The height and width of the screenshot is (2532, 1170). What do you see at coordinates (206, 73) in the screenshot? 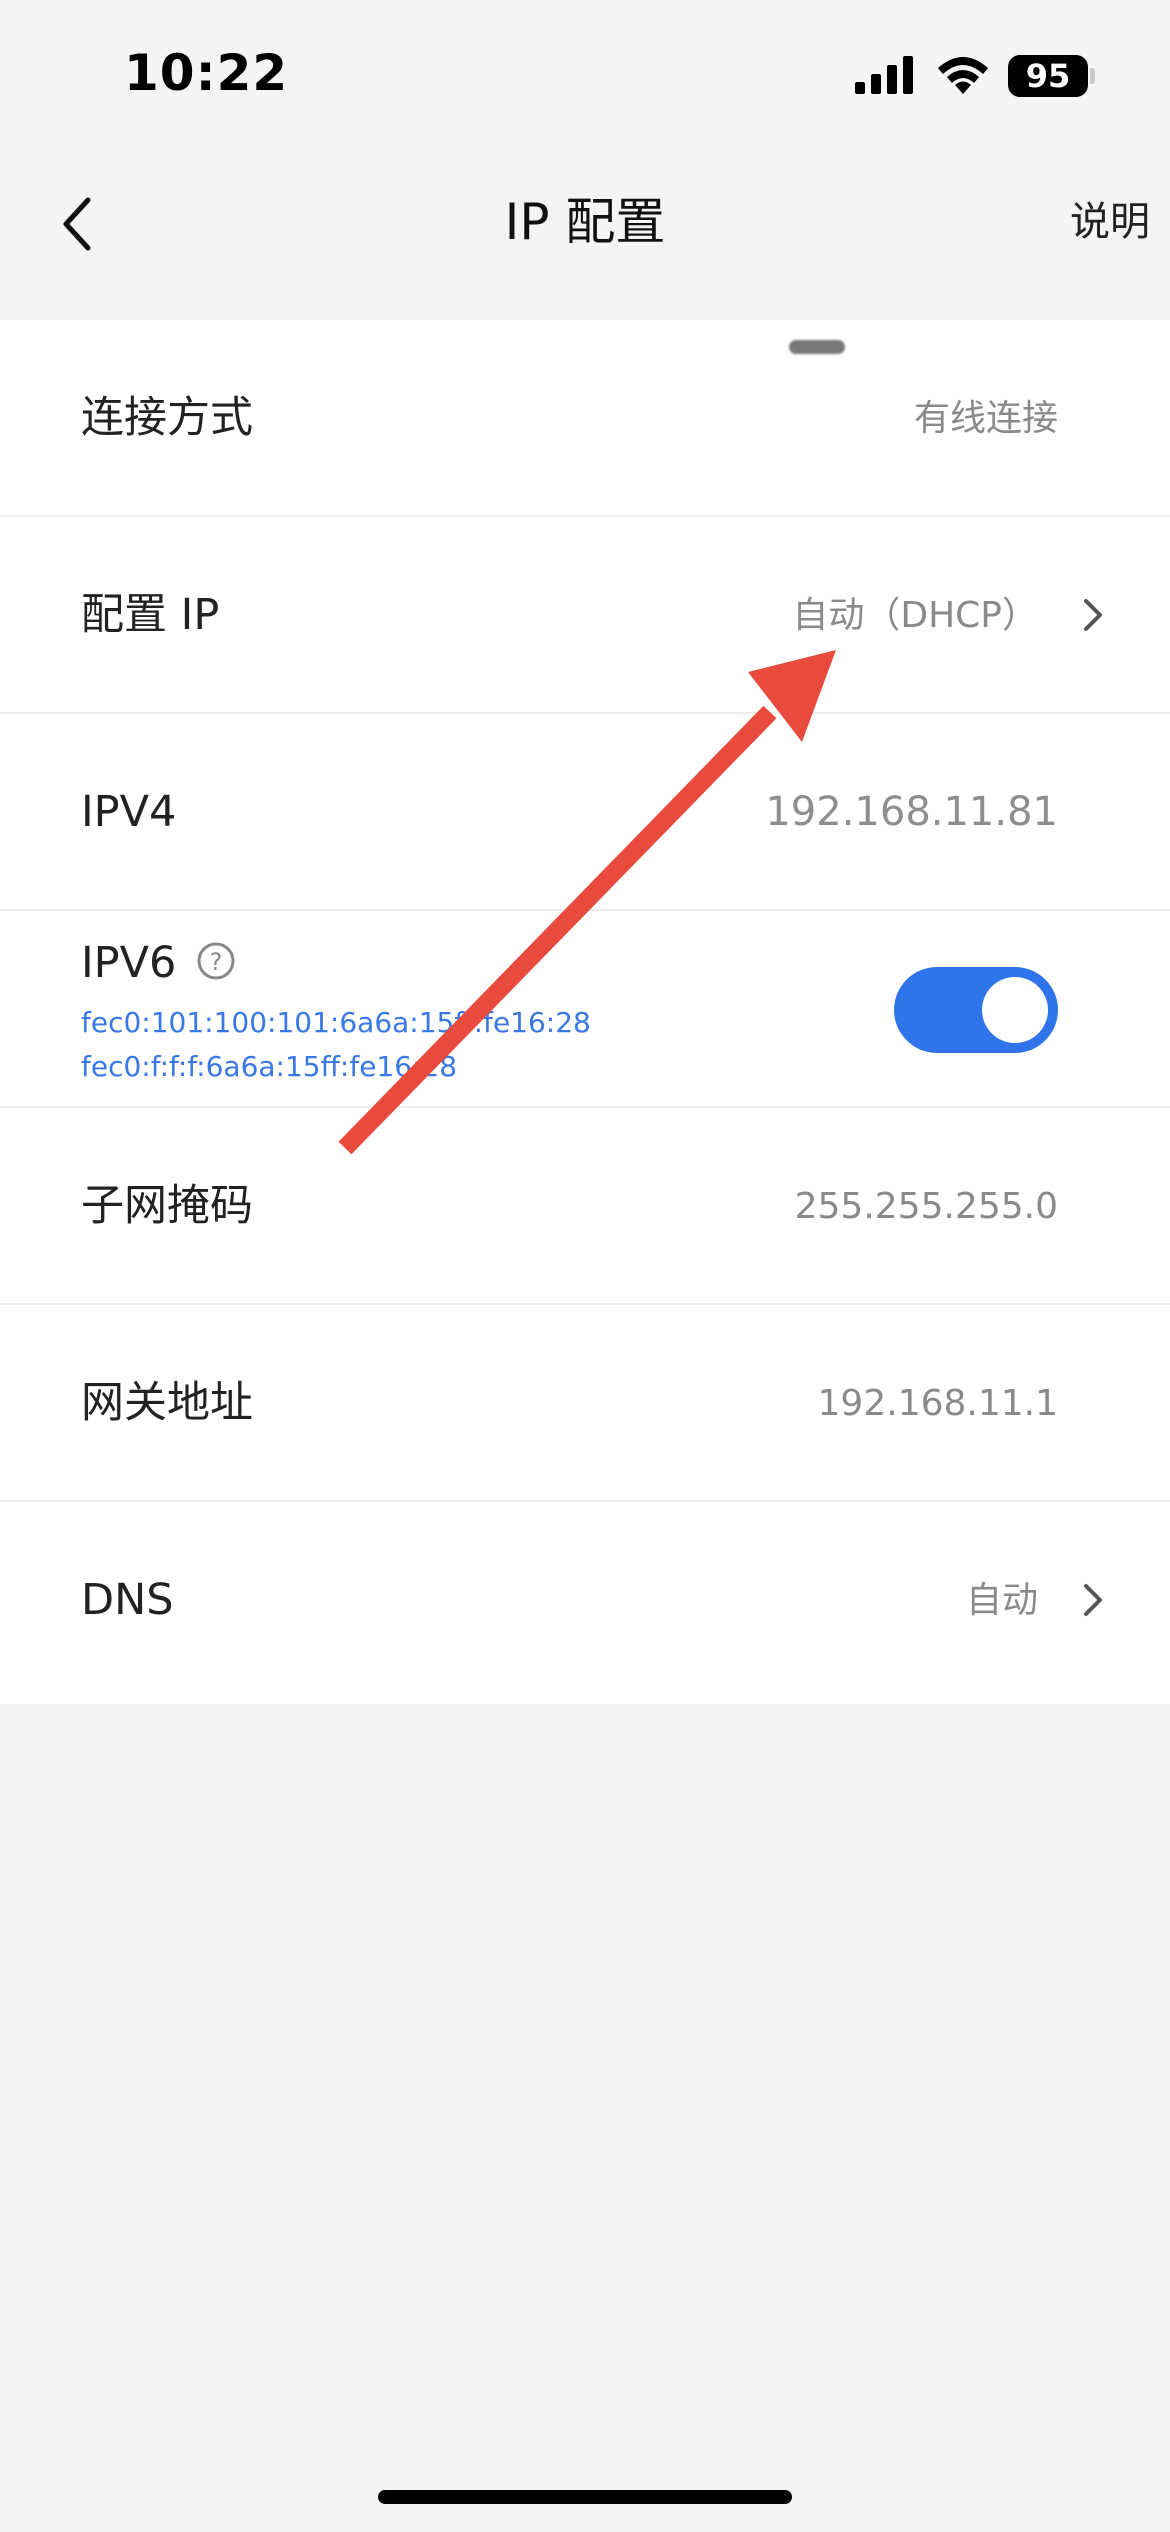
I see `status-time: 10:22` at bounding box center [206, 73].